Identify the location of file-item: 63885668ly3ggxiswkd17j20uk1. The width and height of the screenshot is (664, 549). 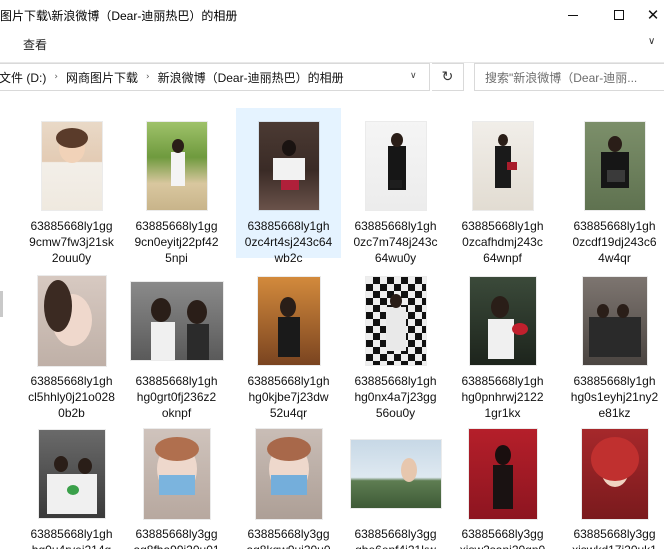
(613, 482).